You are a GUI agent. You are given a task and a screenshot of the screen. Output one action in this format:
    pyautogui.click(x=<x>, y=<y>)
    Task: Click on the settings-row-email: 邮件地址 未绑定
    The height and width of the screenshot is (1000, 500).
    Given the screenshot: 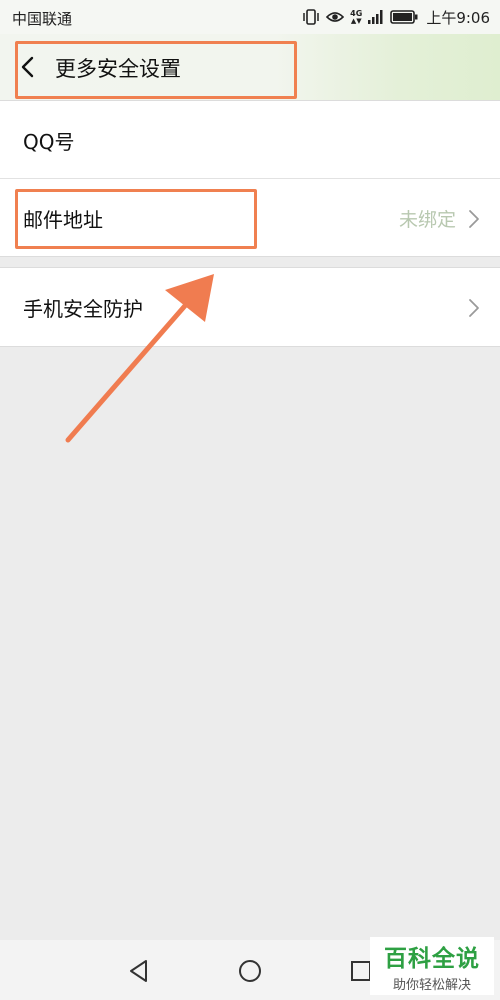 What is the action you would take?
    pyautogui.click(x=250, y=217)
    